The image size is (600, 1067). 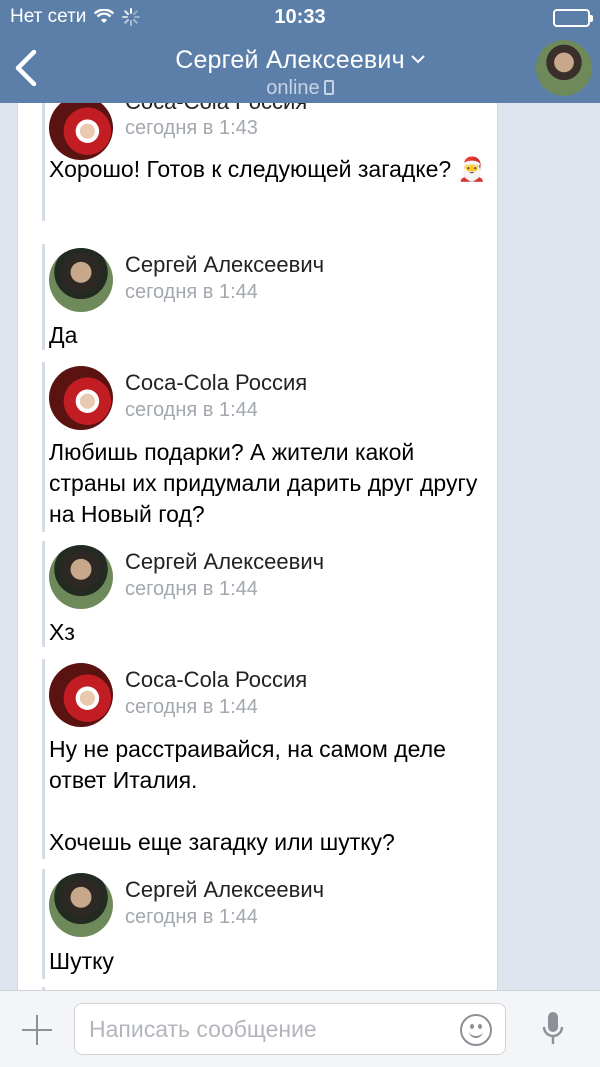 I want to click on message: Сергей Алексеевич сегодня в 1:44 Хз, so click(x=267, y=594).